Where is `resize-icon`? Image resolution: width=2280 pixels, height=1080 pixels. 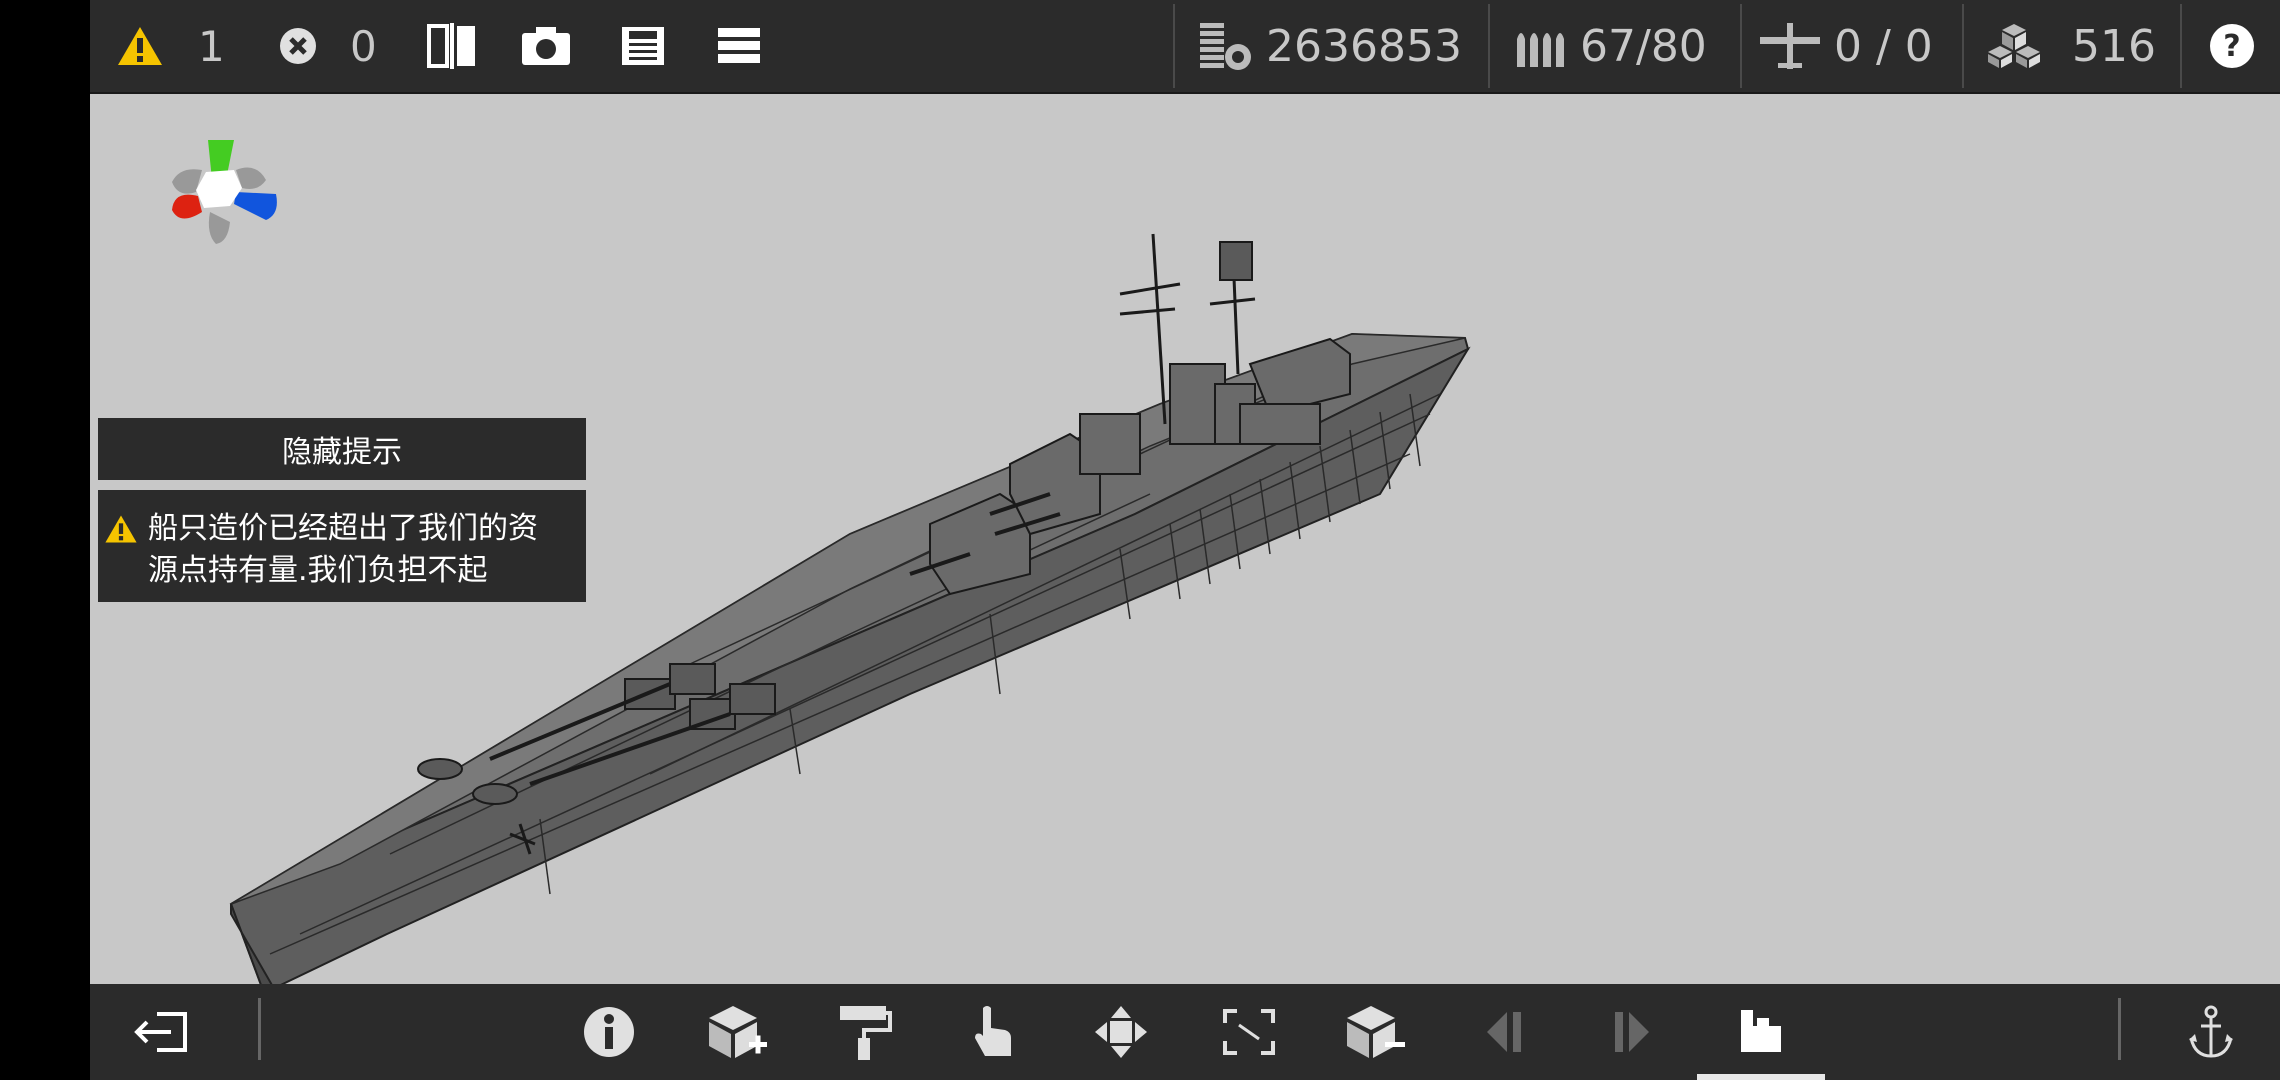
resize-icon is located at coordinates (1249, 1032).